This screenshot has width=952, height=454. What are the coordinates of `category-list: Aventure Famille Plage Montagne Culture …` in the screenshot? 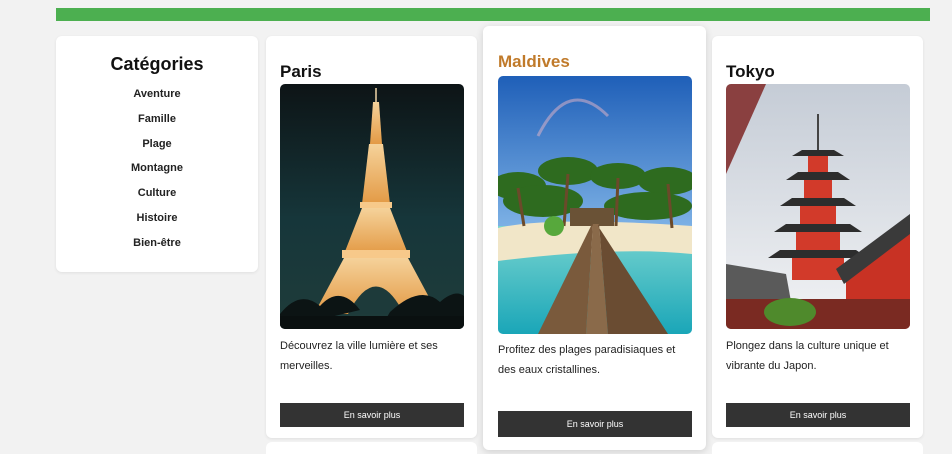 It's located at (157, 174).